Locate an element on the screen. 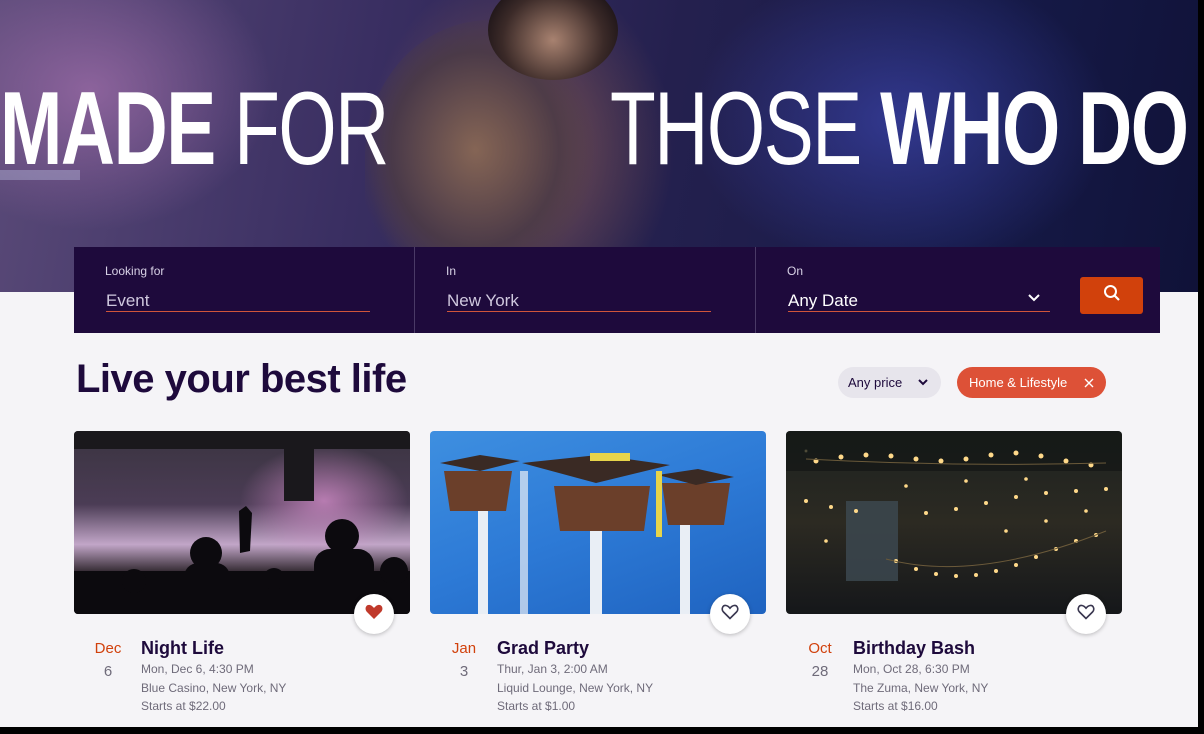 The height and width of the screenshot is (734, 1204). location-input: New York is located at coordinates (483, 301).